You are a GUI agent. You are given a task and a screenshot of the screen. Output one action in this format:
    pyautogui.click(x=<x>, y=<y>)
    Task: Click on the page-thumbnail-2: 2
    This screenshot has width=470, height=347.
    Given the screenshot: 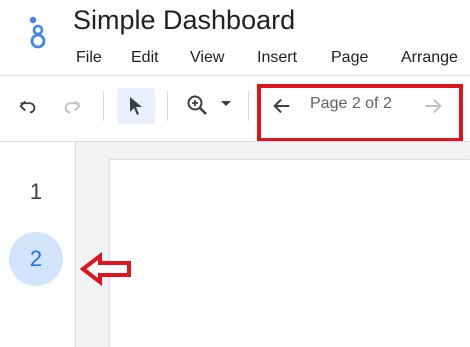 What is the action you would take?
    pyautogui.click(x=36, y=259)
    